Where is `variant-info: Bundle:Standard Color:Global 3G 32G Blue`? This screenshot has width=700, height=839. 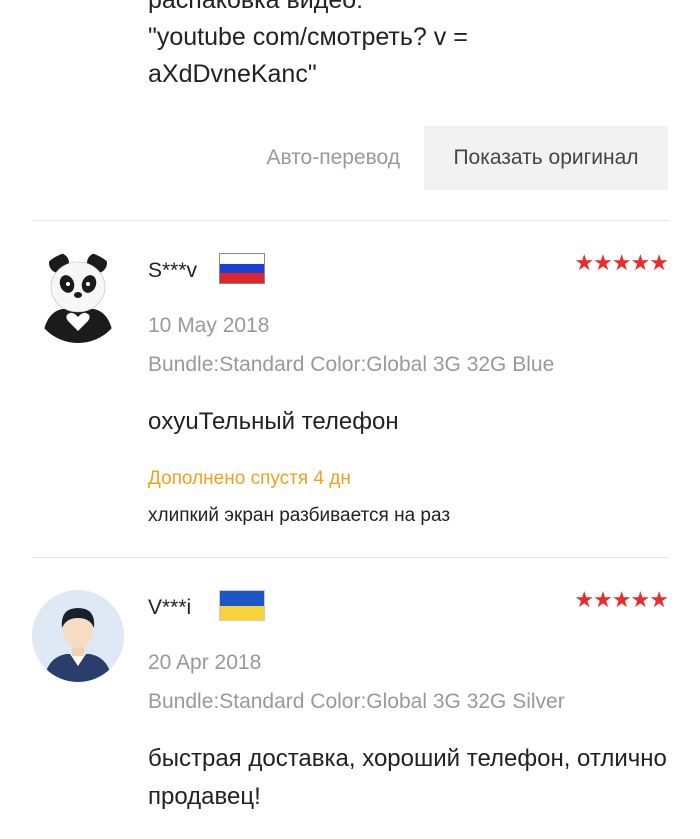 variant-info: Bundle:Standard Color:Global 3G 32G Blue is located at coordinates (351, 364).